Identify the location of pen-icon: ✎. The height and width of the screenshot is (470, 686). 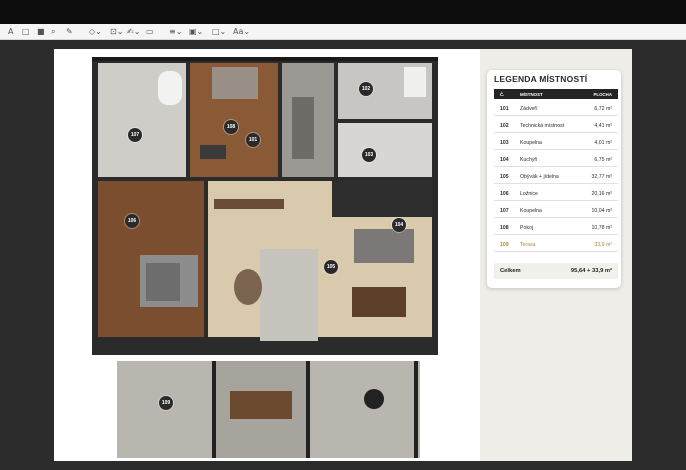
(69, 31).